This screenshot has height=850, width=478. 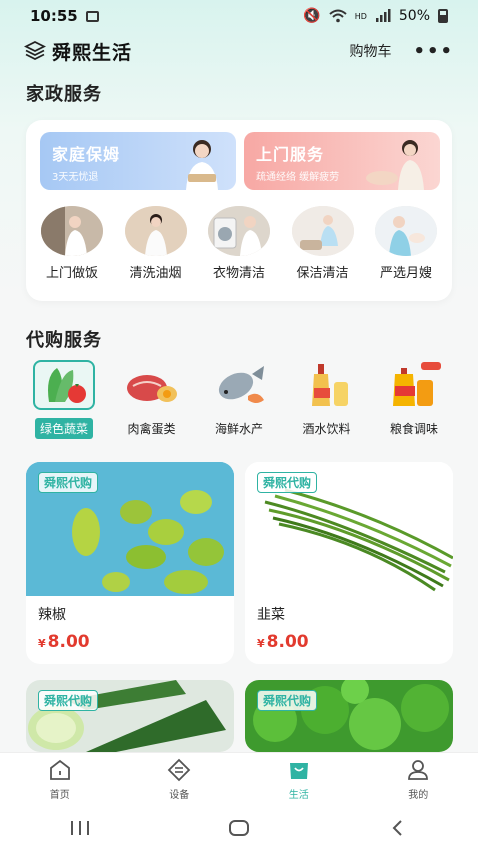 I want to click on device-icon, so click(x=179, y=770).